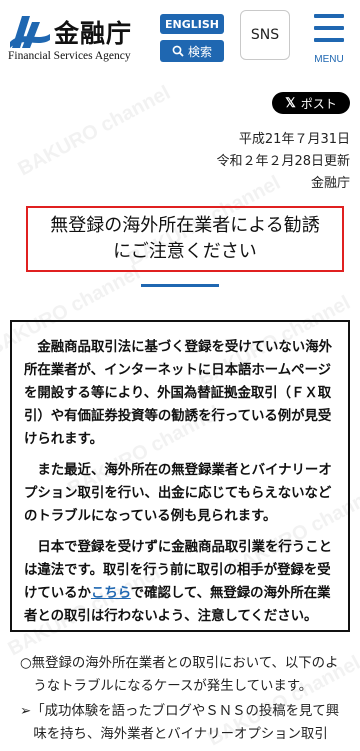 The image size is (360, 751). I want to click on page-title-line2: にご注意ください, so click(185, 251).